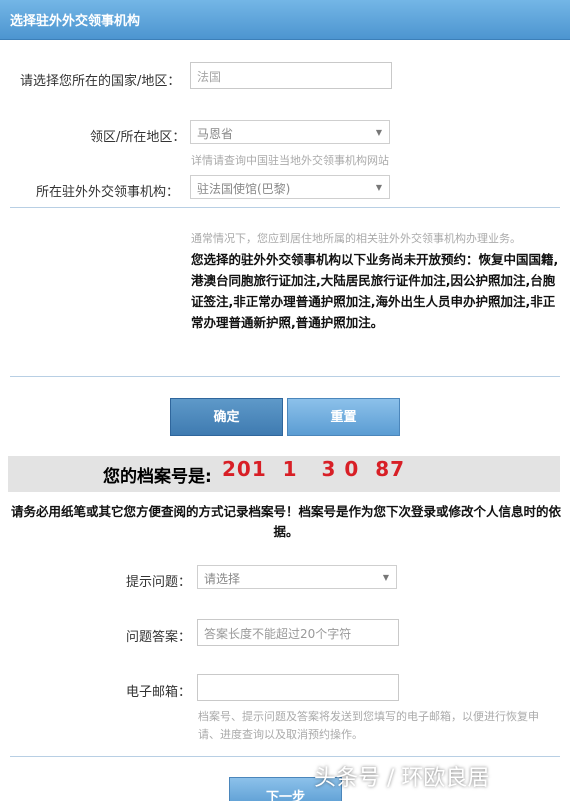 The width and height of the screenshot is (570, 801). What do you see at coordinates (226, 417) in the screenshot?
I see `confirm-button: 确定` at bounding box center [226, 417].